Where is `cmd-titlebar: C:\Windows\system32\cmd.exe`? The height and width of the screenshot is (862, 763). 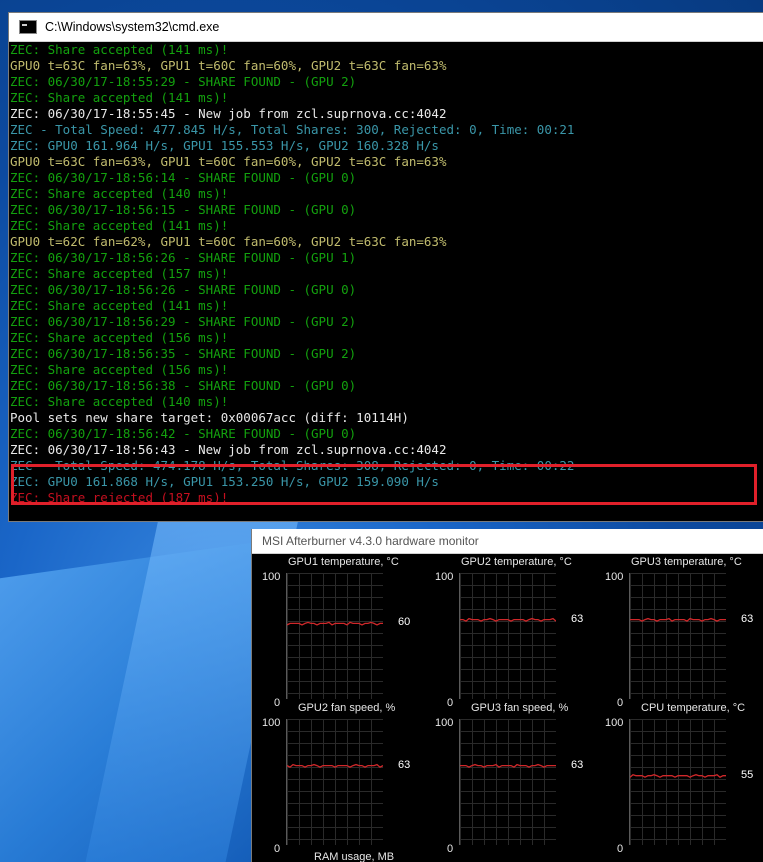 cmd-titlebar: C:\Windows\system32\cmd.exe is located at coordinates (386, 27).